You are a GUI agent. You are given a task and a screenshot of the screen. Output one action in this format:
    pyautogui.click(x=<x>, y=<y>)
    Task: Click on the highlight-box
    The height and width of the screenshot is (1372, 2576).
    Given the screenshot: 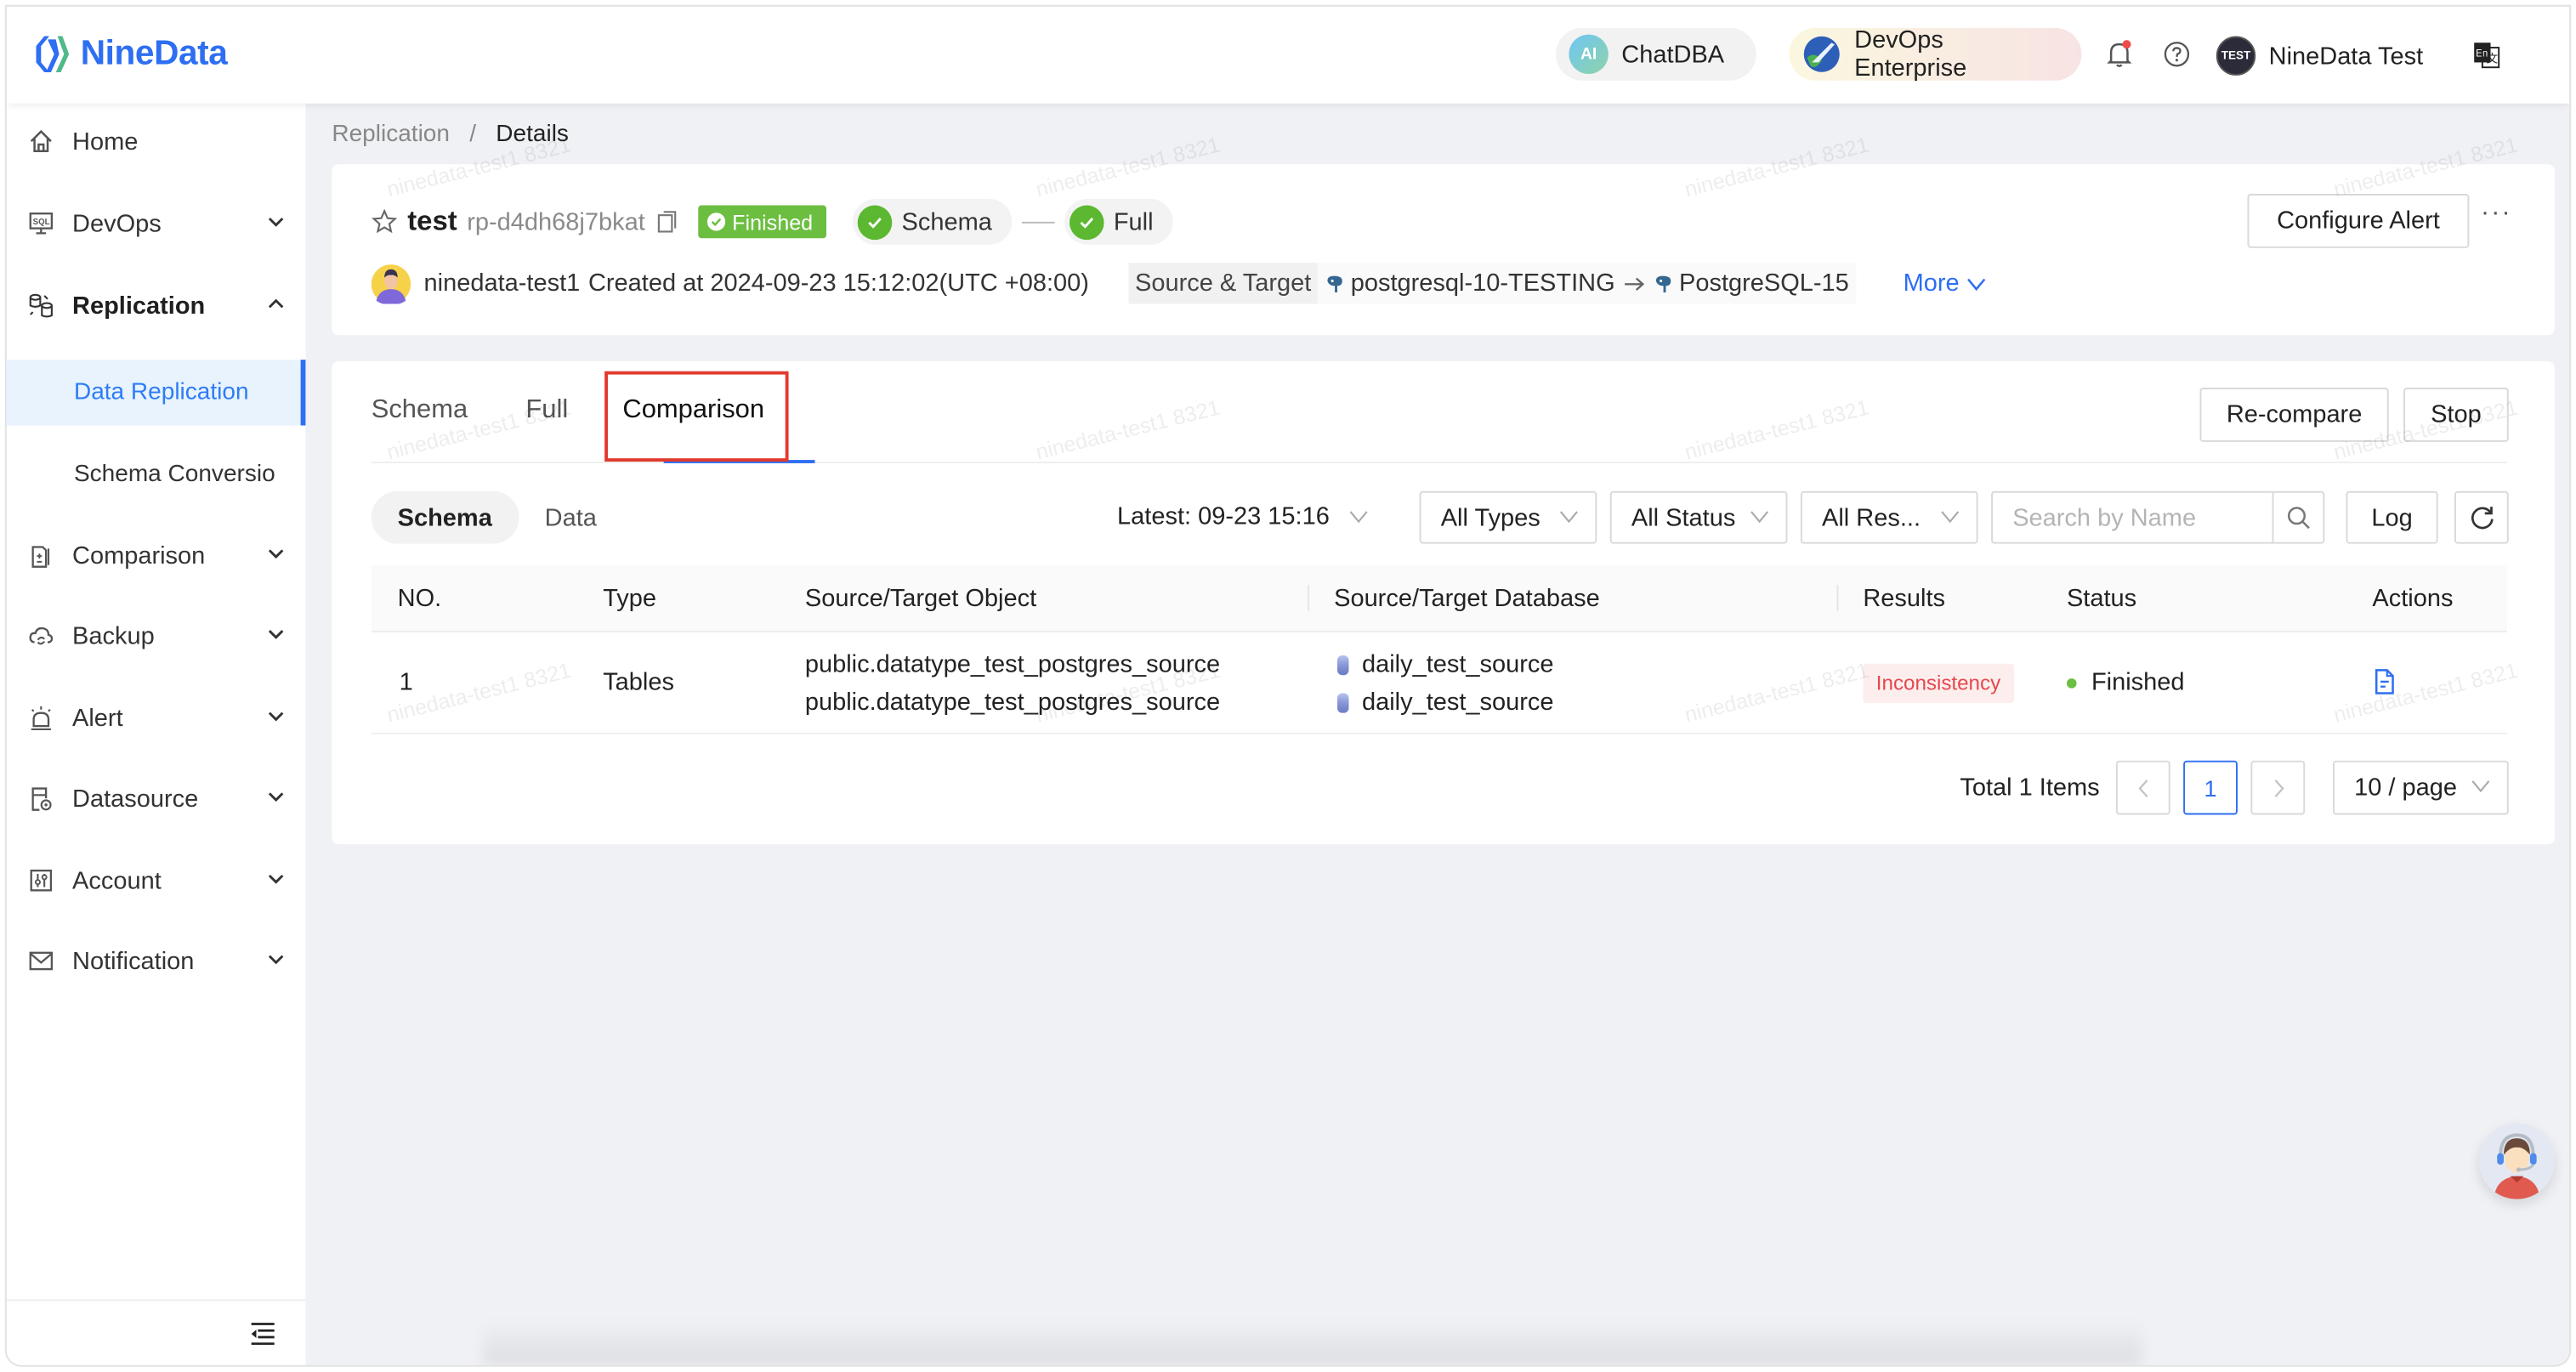 What is the action you would take?
    pyautogui.click(x=697, y=416)
    